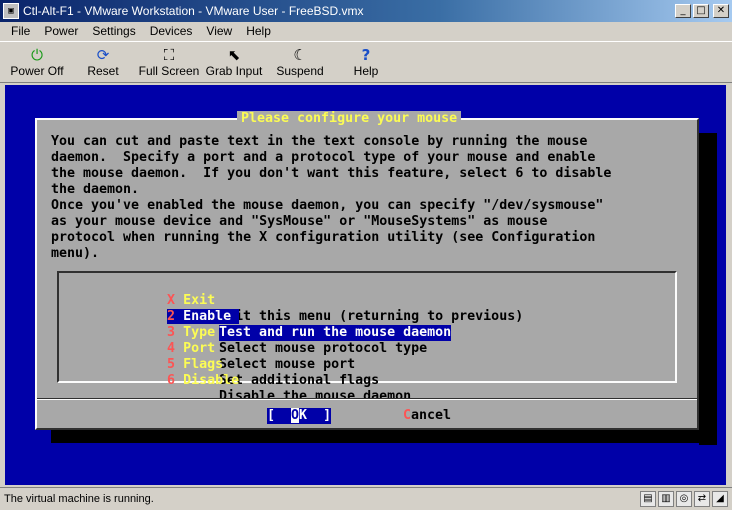 The image size is (732, 510). I want to click on network-icon: ⇄, so click(702, 499).